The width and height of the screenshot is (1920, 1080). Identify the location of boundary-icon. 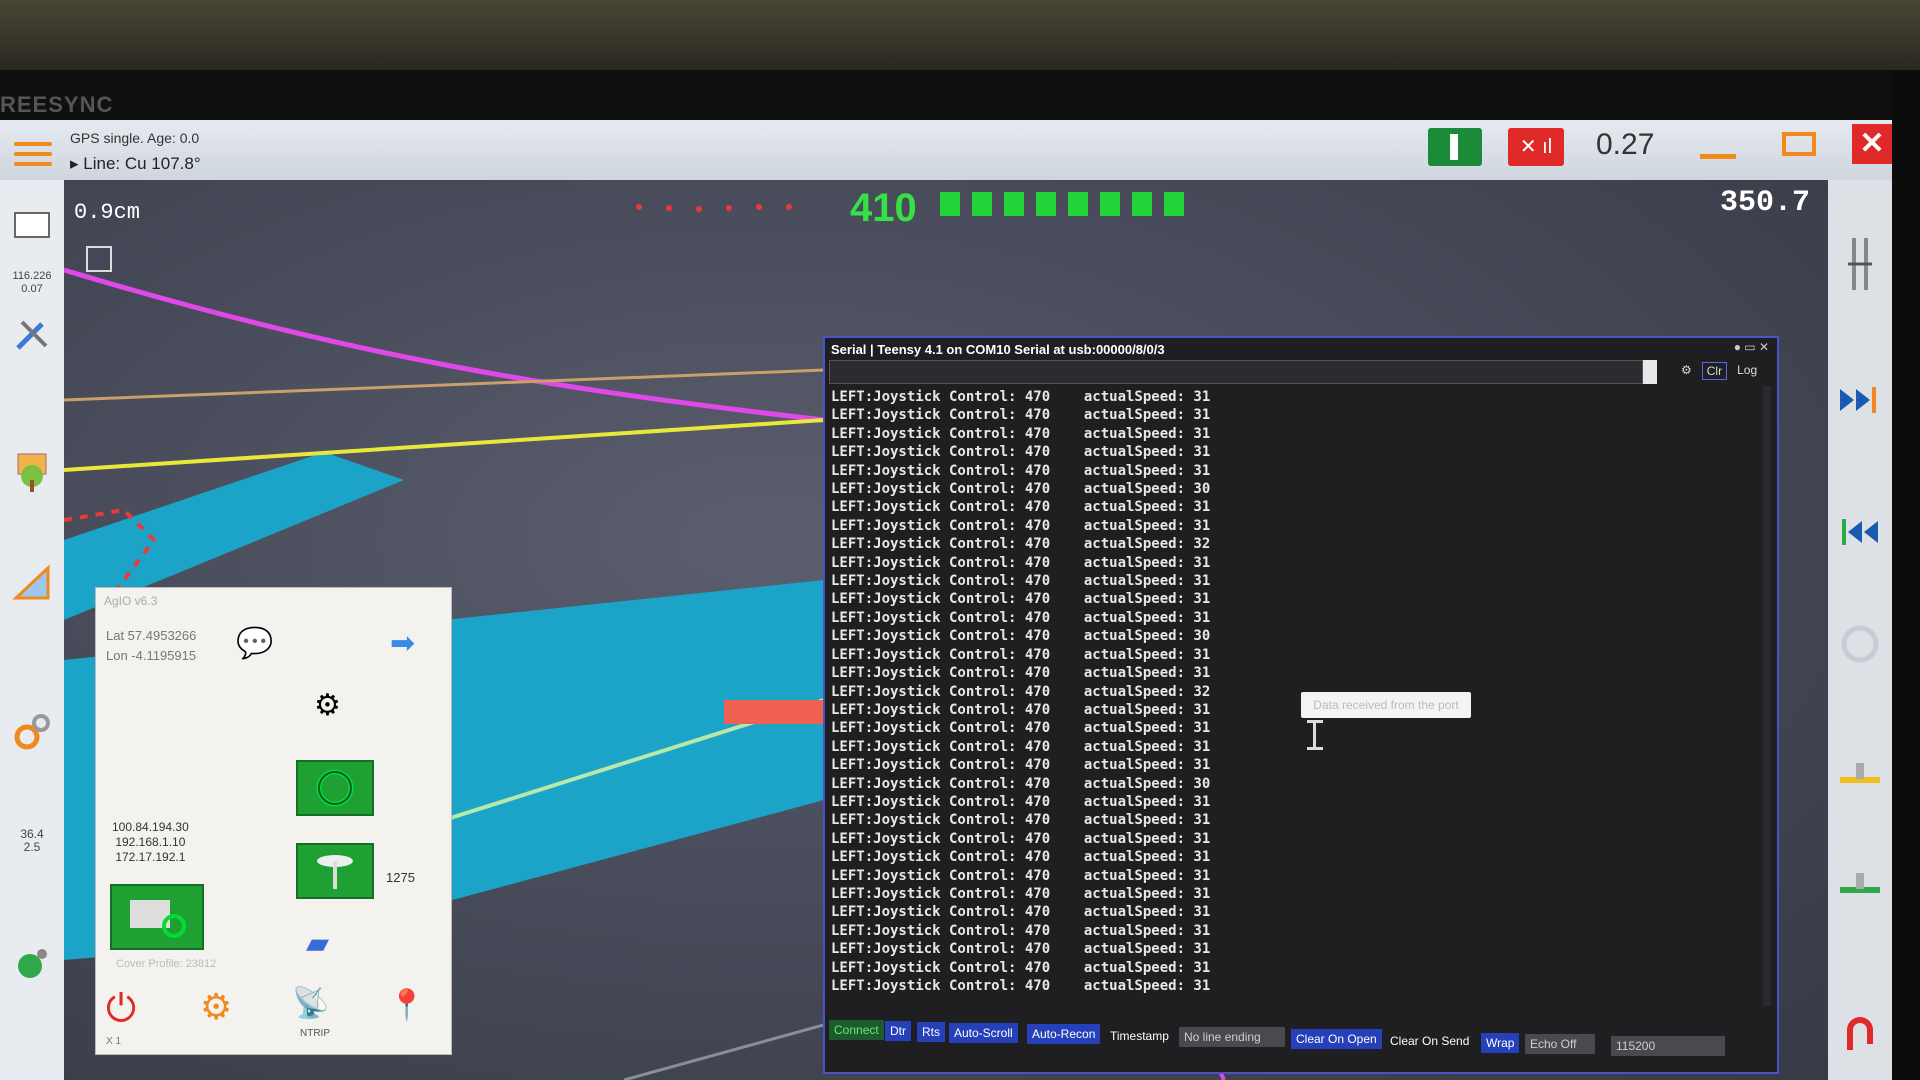
(32, 582).